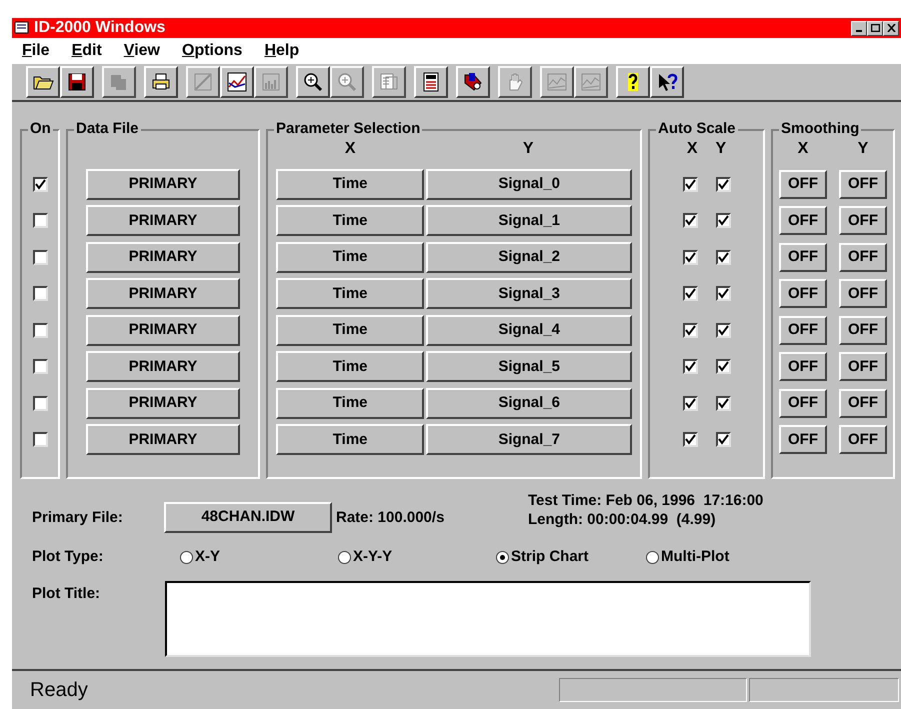 This screenshot has height=709, width=901. Describe the element at coordinates (67, 594) in the screenshot. I see `plot-title-label: Plot Title:` at that location.